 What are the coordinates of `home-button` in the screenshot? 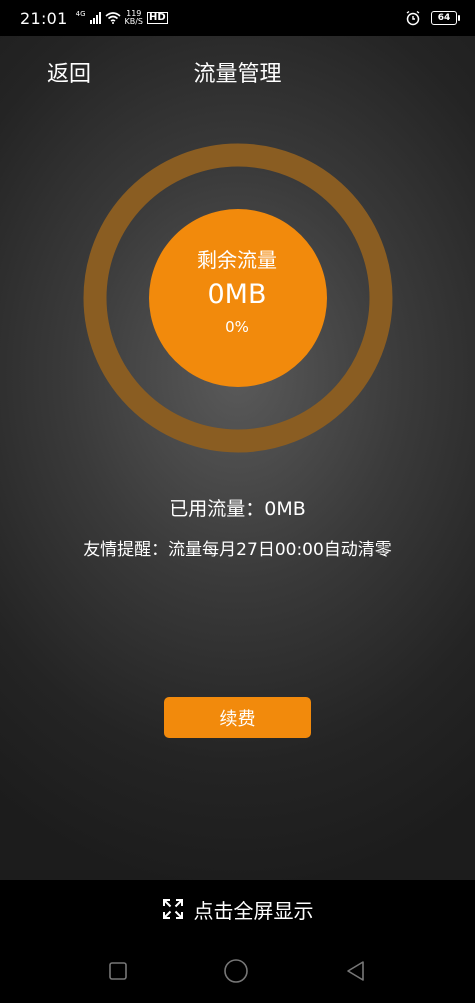 It's located at (236, 971).